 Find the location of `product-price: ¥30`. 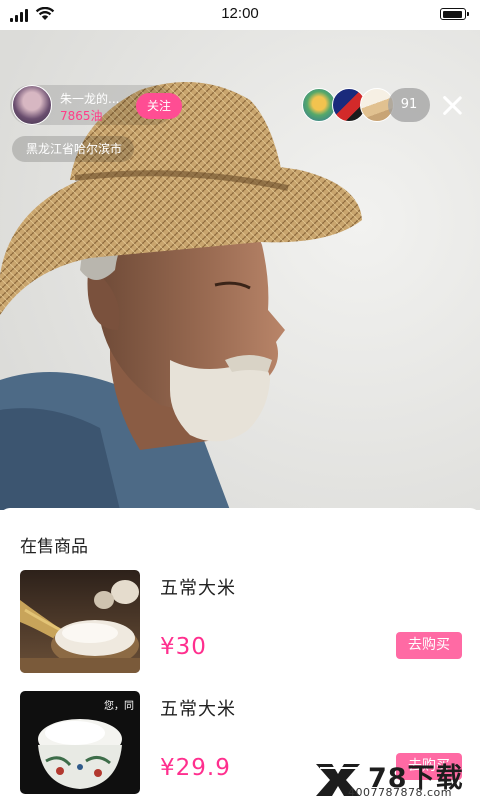

product-price: ¥30 is located at coordinates (183, 647).